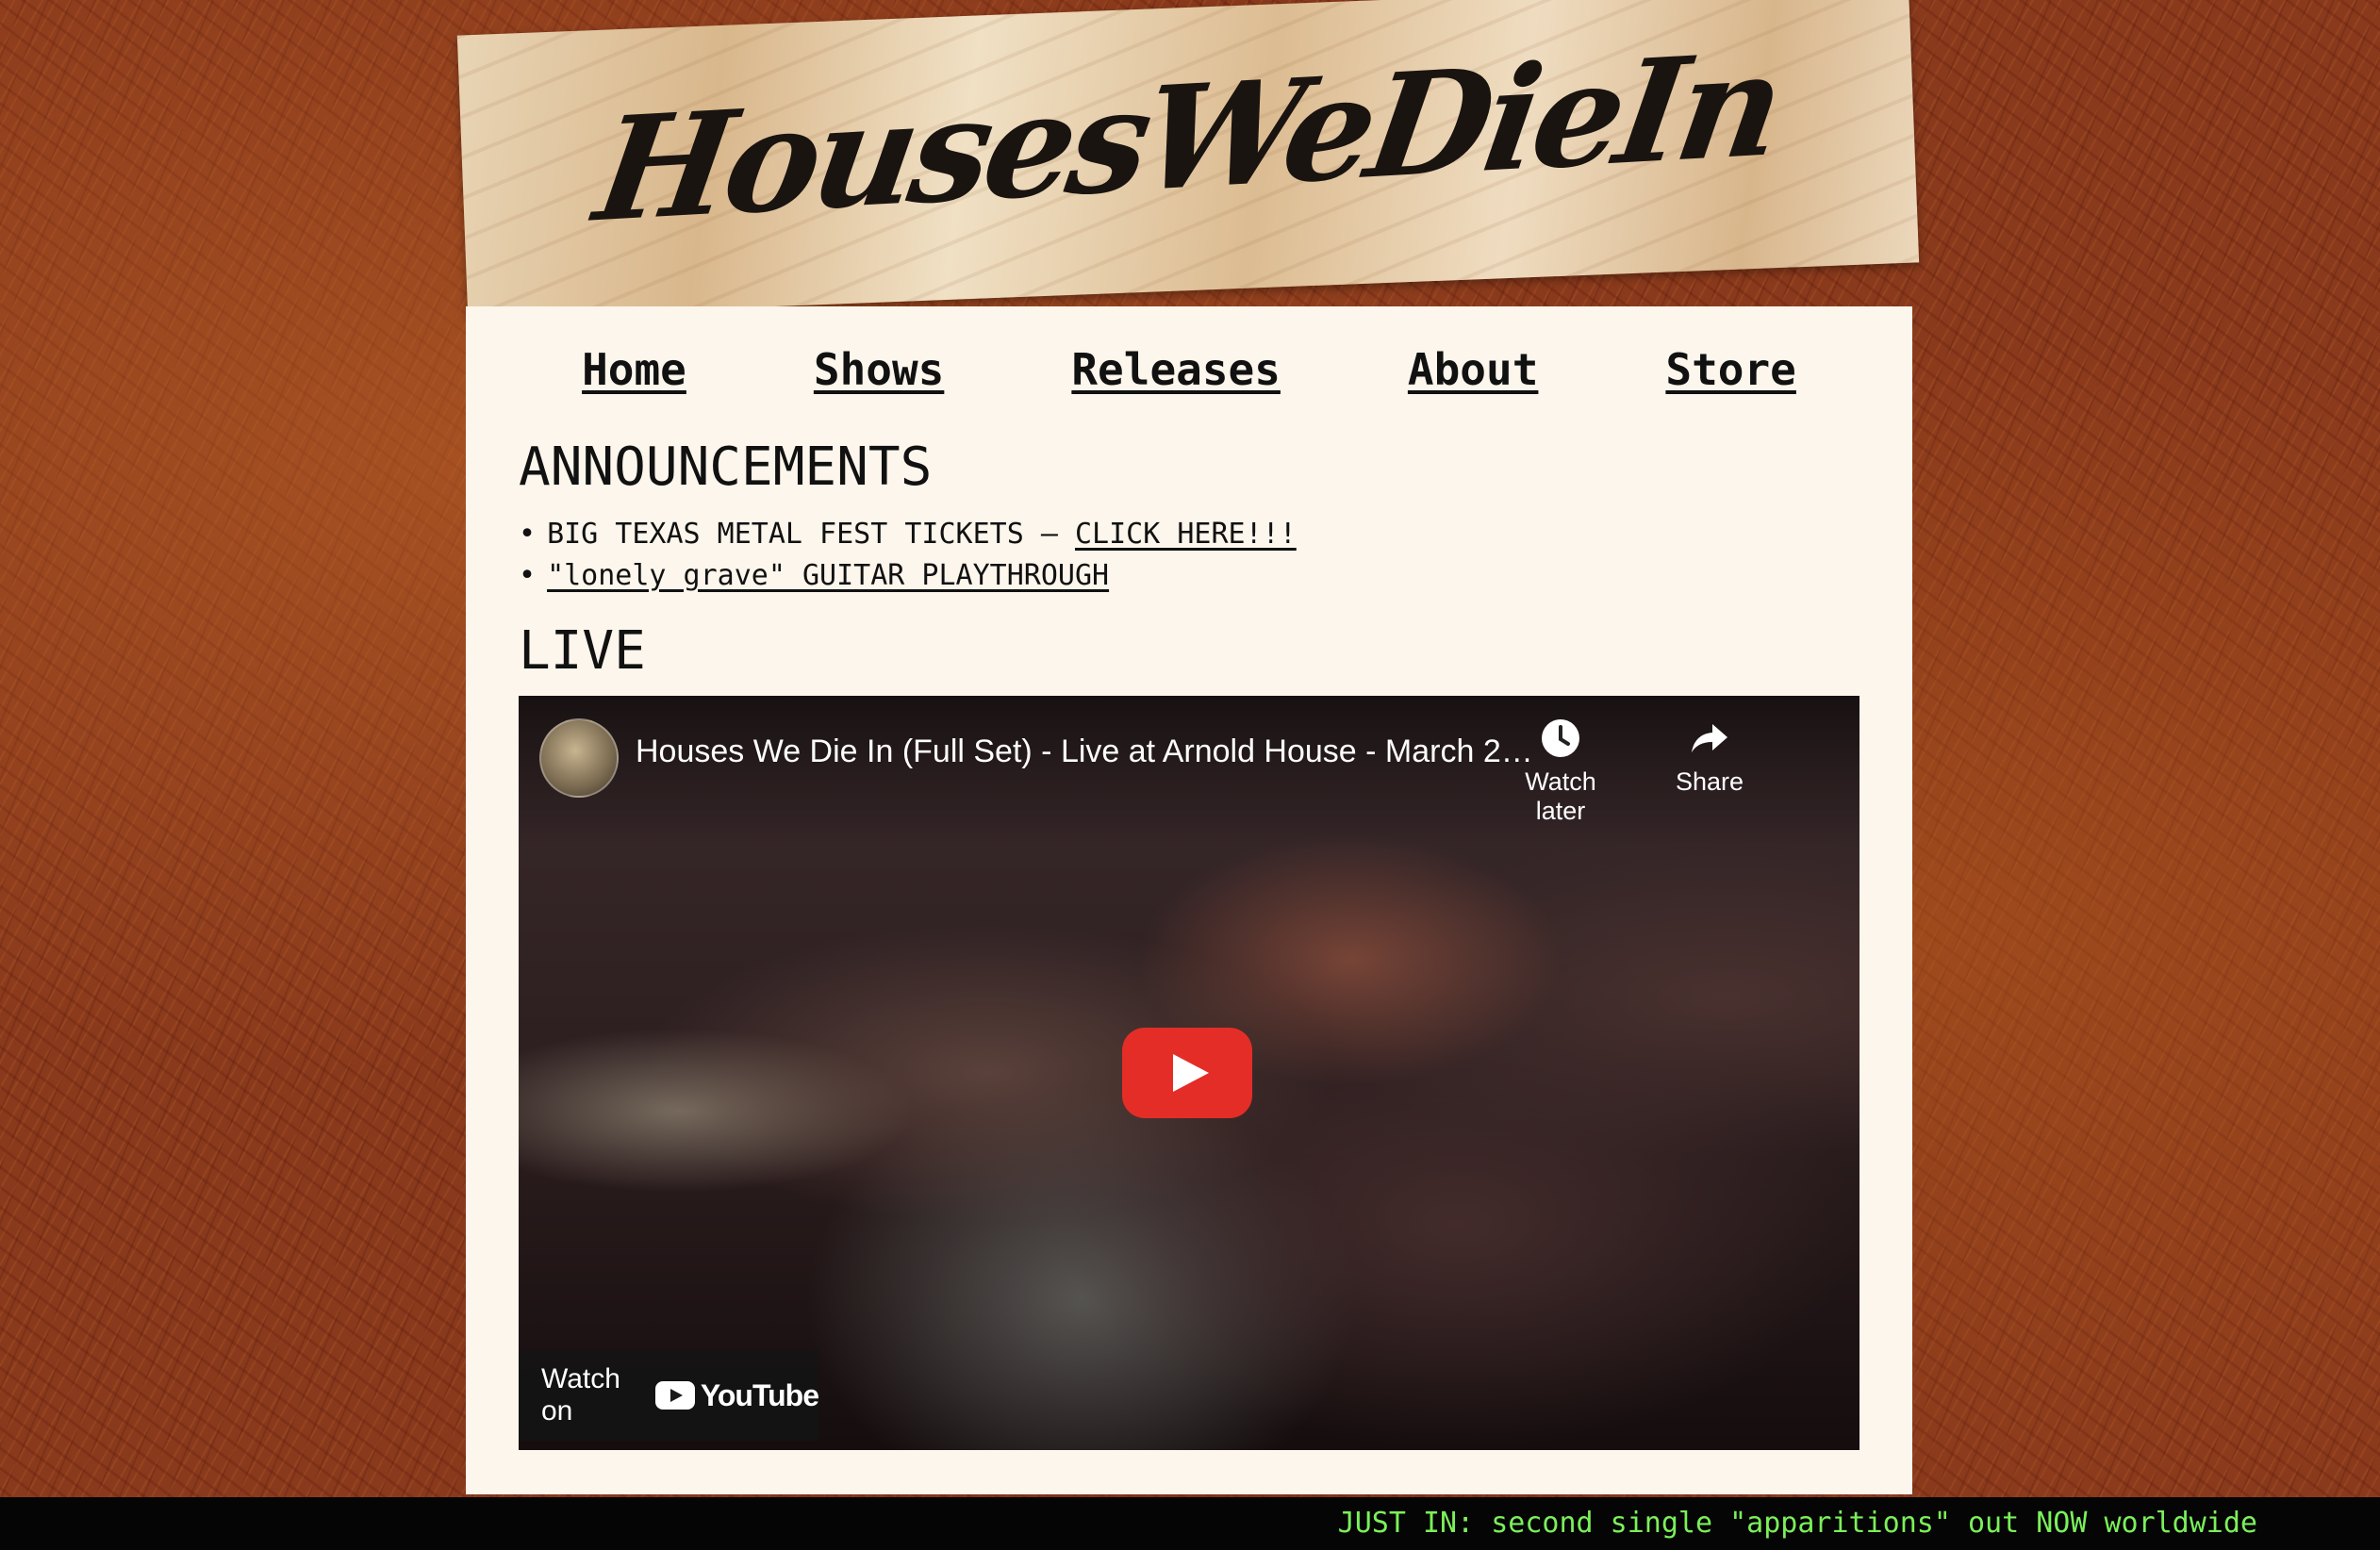 The height and width of the screenshot is (1550, 2380). I want to click on band-logo: HousesWeDieIn, so click(1187, 137).